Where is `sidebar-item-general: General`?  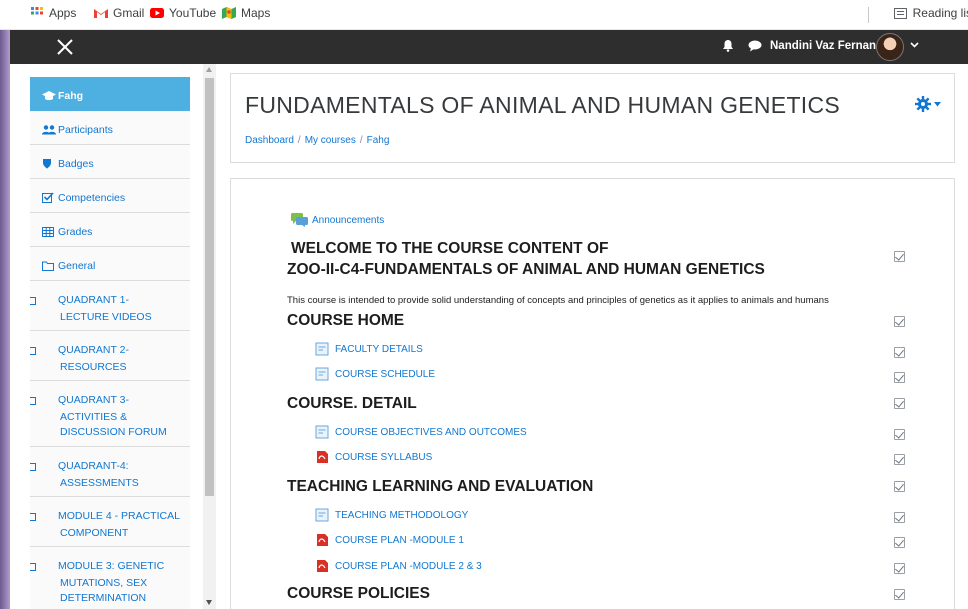
sidebar-item-general: General is located at coordinates (110, 264).